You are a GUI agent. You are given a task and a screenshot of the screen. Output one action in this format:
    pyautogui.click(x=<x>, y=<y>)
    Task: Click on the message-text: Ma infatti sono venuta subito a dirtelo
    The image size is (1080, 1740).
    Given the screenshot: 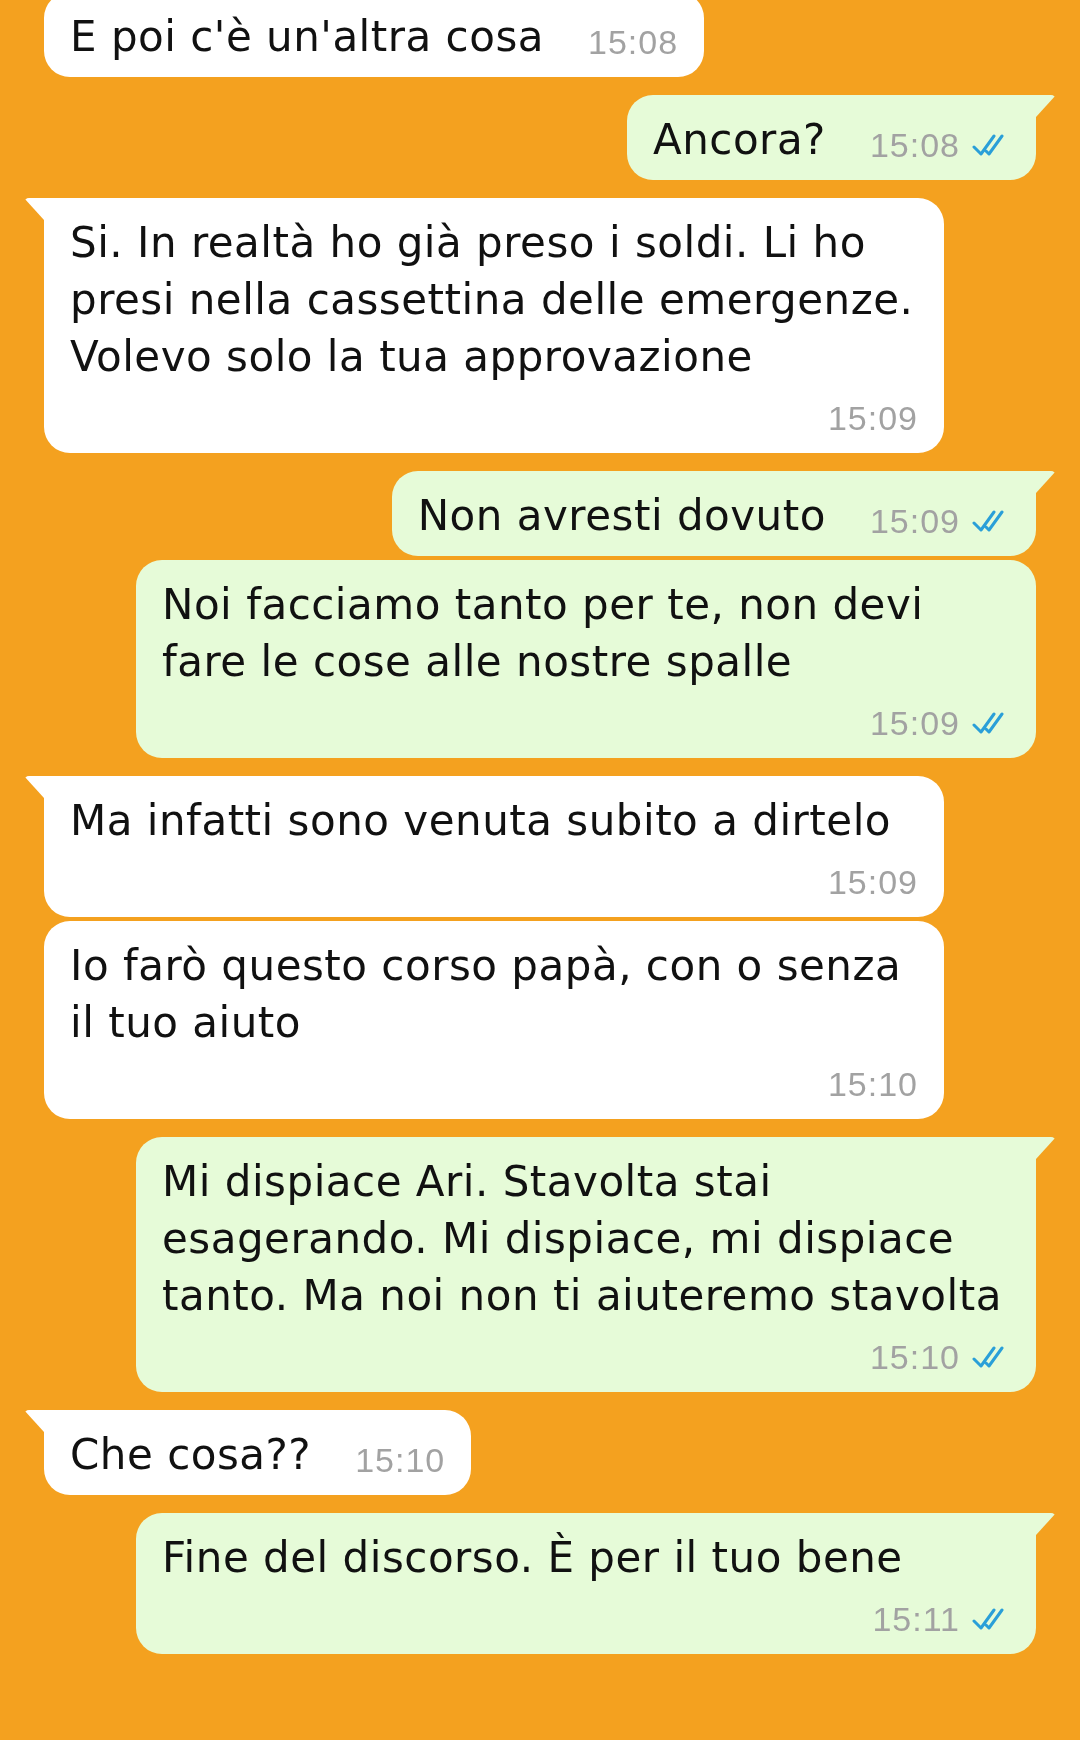 What is the action you would take?
    pyautogui.click(x=481, y=821)
    